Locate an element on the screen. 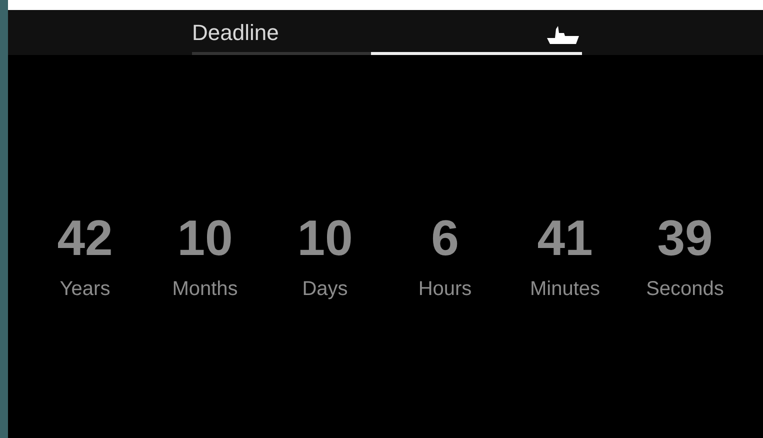 This screenshot has height=438, width=763. countdown-unit: Minutes is located at coordinates (565, 289).